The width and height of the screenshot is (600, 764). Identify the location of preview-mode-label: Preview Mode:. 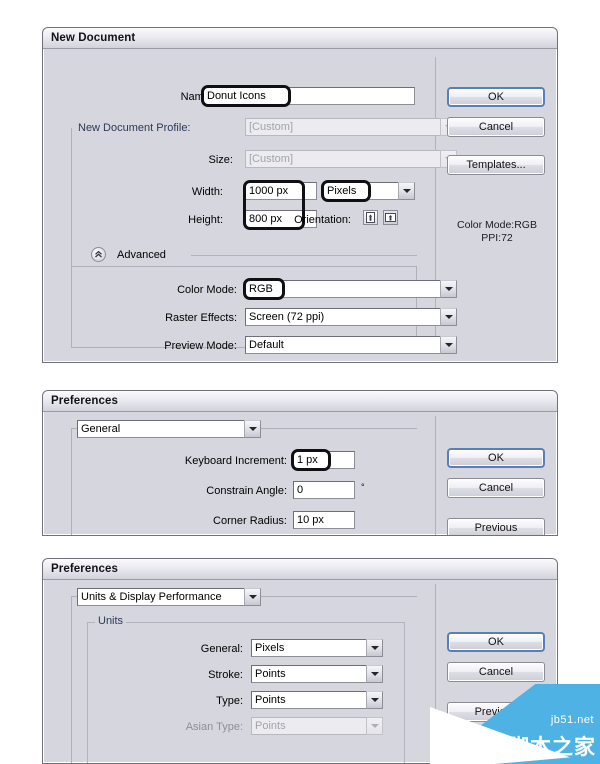
(200, 346).